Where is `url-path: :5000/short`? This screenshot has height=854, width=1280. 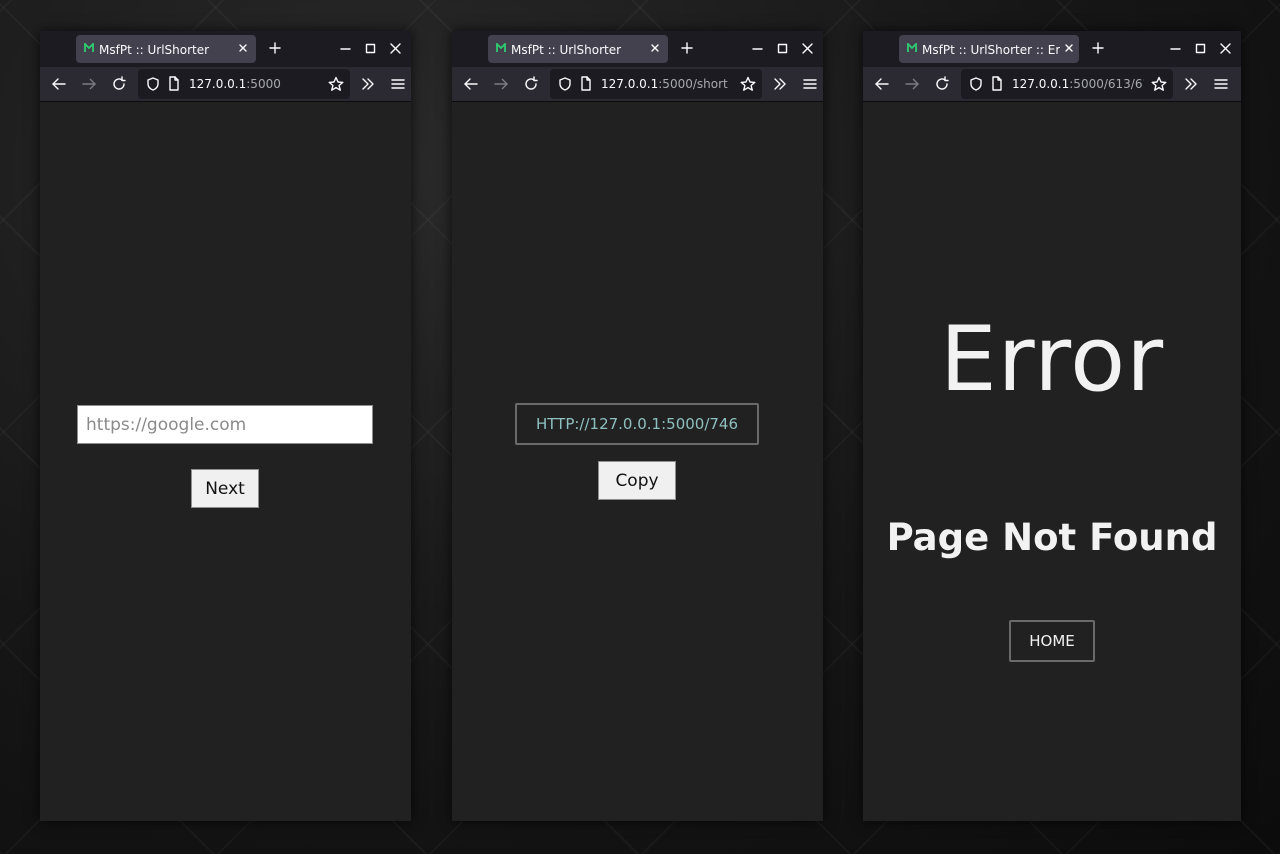
url-path: :5000/short is located at coordinates (693, 84).